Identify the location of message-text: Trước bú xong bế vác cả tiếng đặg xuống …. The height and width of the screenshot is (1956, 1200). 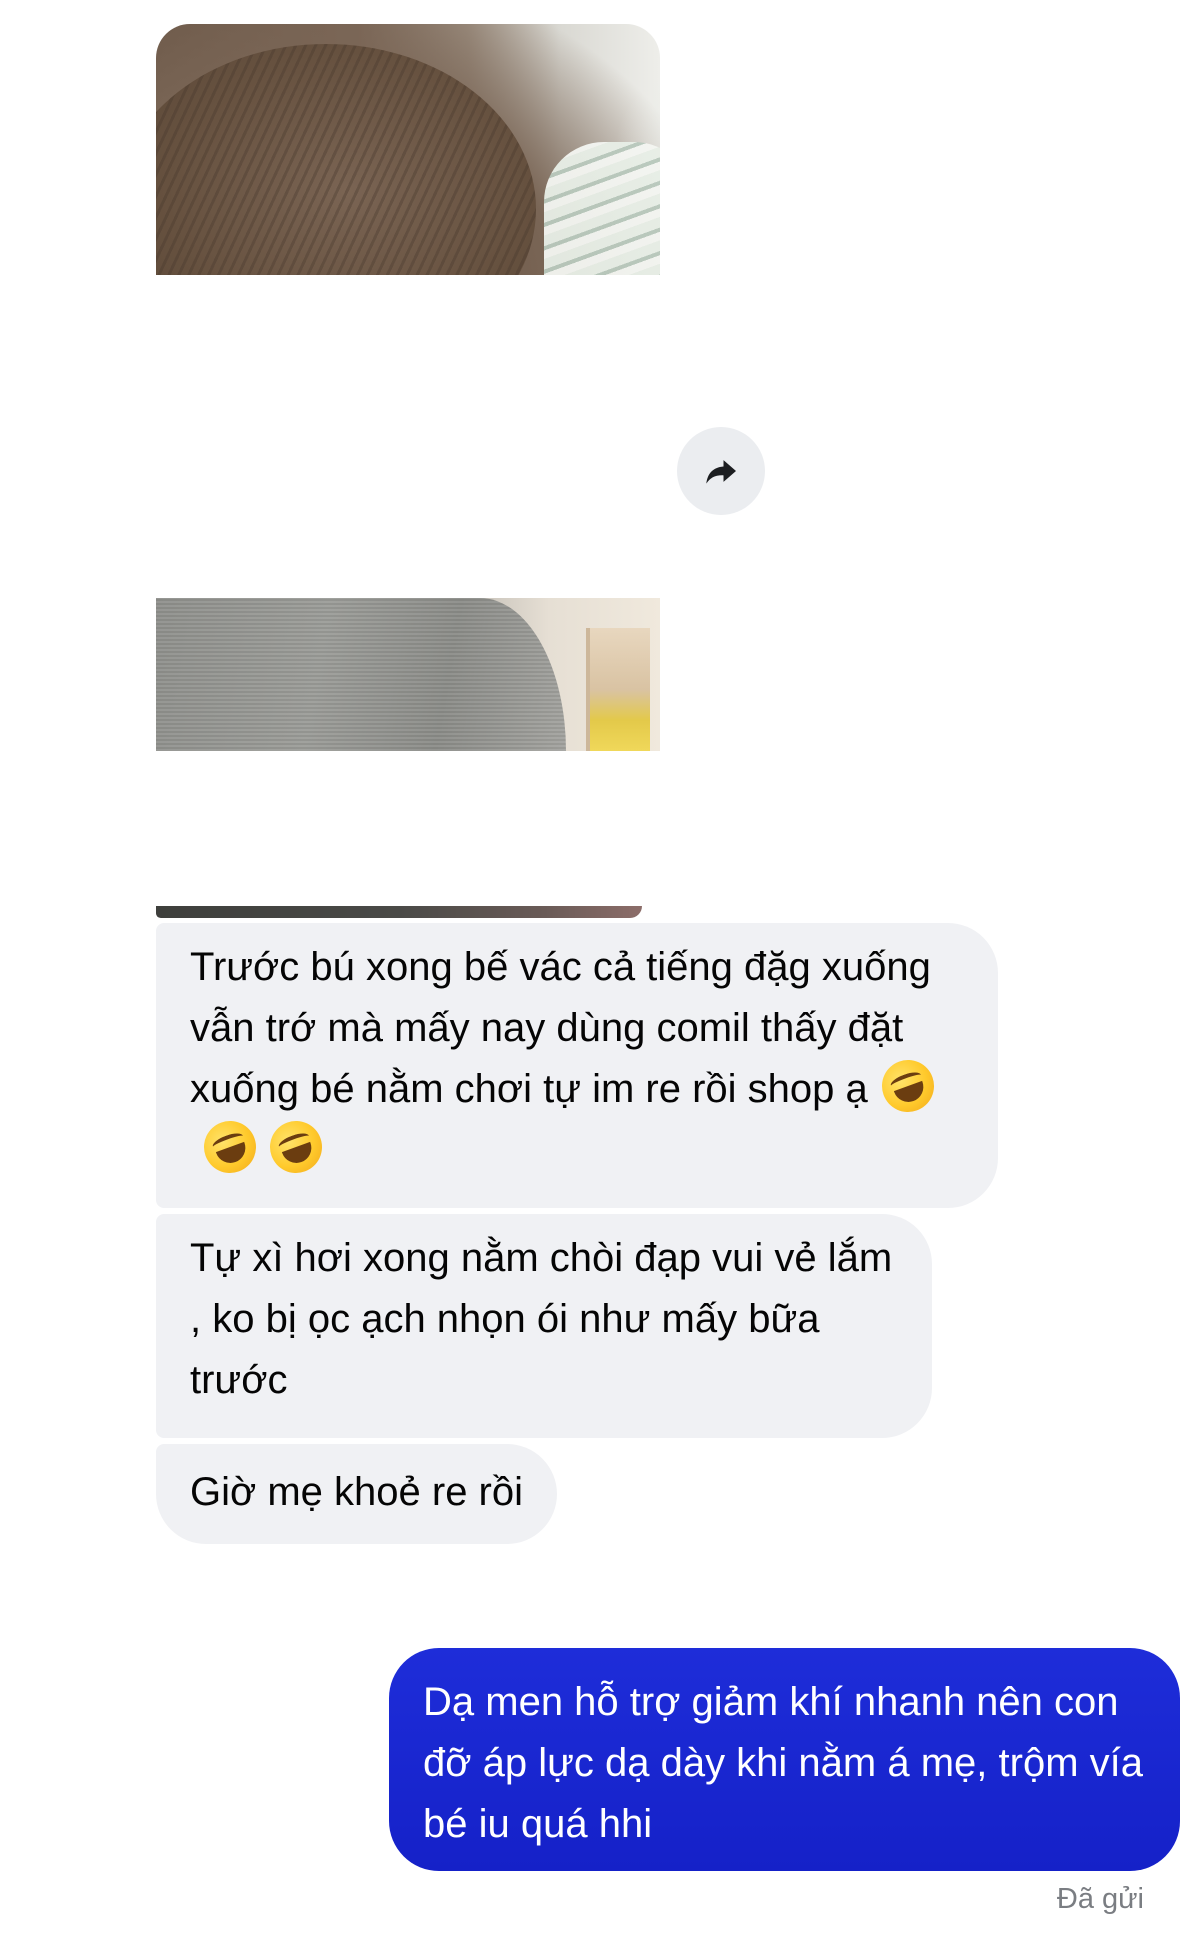
(560, 1028).